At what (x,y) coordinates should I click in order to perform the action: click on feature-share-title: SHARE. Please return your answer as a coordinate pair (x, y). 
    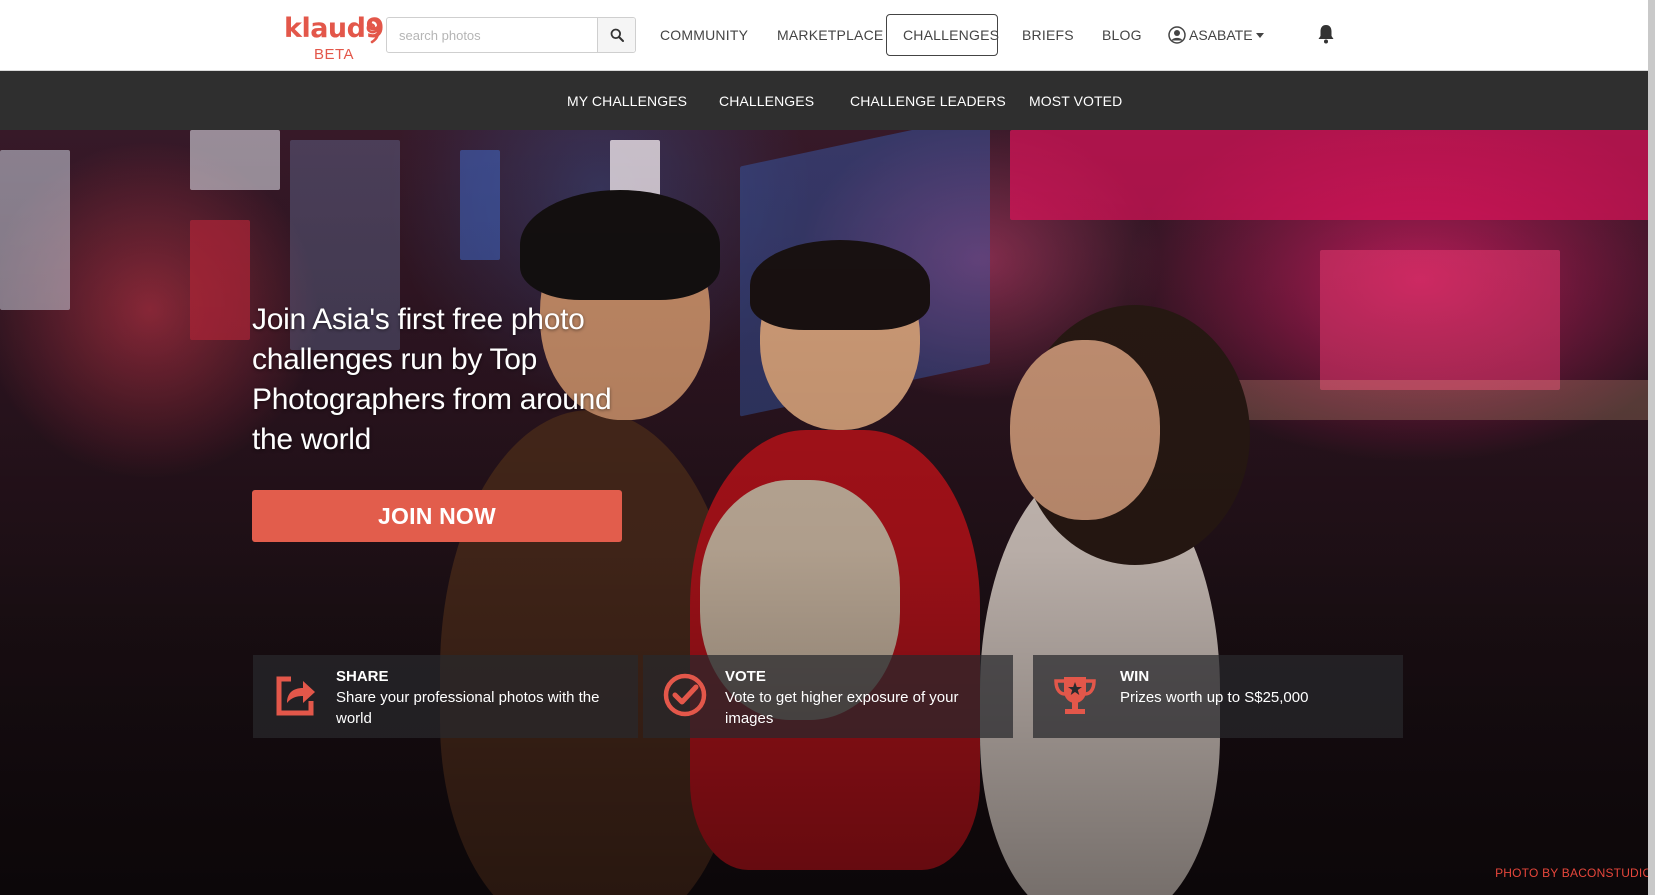
    Looking at the image, I should click on (362, 676).